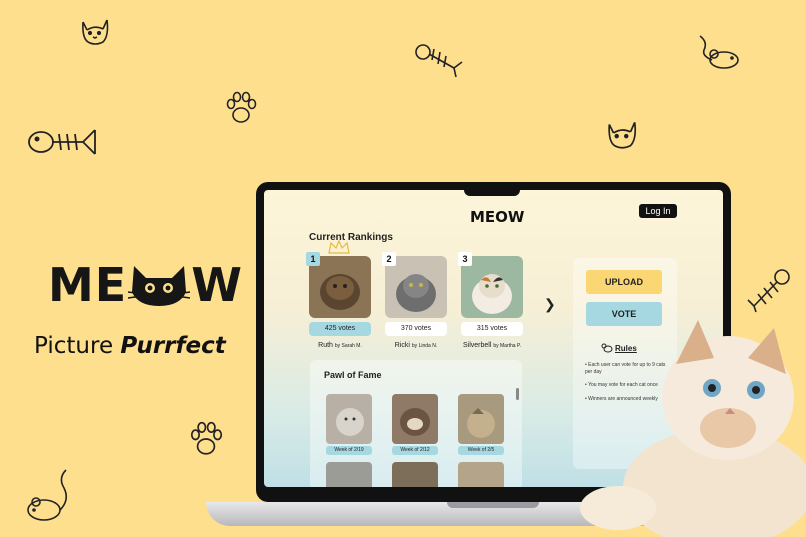 The width and height of the screenshot is (806, 537). Describe the element at coordinates (414, 300) in the screenshot. I see `ranking-card-2: 2 370 votes Ricki by Linda N.` at that location.